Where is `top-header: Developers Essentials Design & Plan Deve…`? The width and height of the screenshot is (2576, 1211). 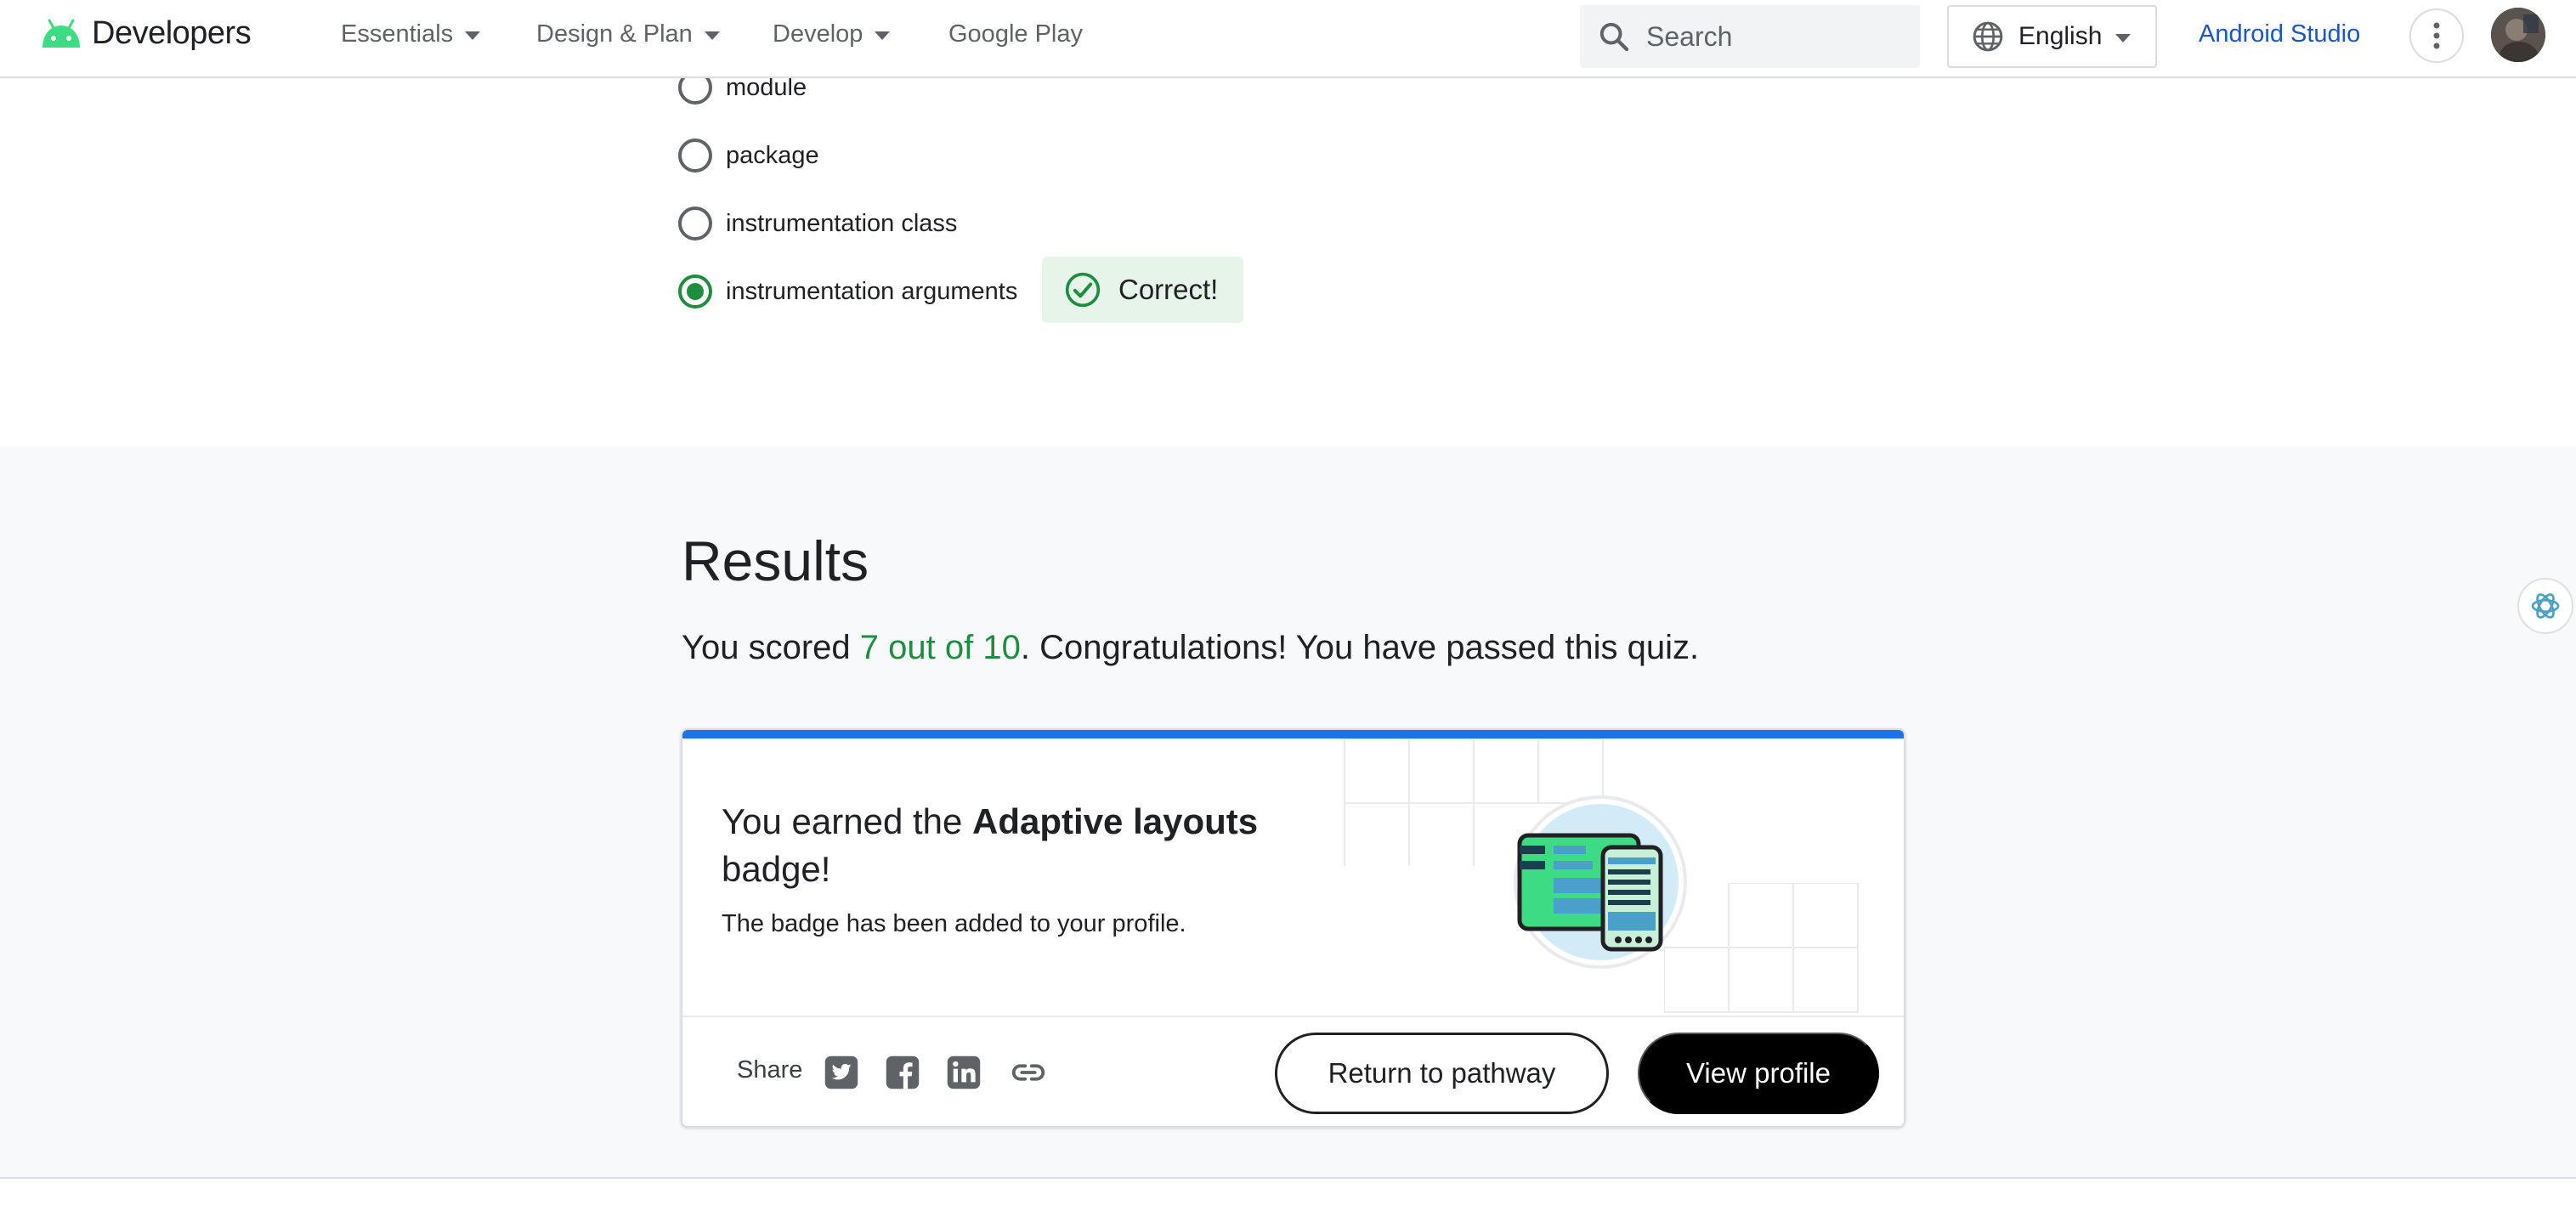
top-header: Developers Essentials Design & Plan Deve… is located at coordinates (1288, 39).